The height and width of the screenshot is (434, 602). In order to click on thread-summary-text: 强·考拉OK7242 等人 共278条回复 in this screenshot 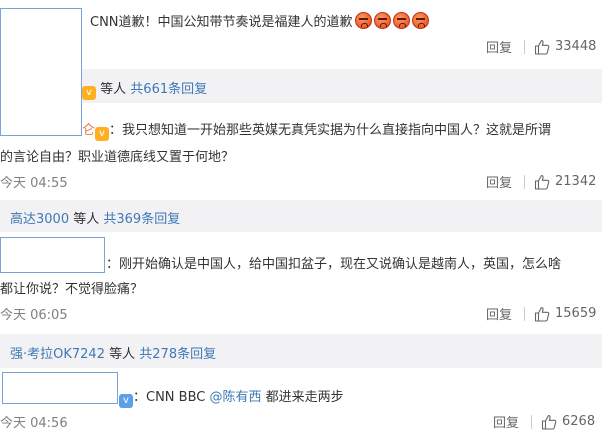, I will do `click(113, 354)`.